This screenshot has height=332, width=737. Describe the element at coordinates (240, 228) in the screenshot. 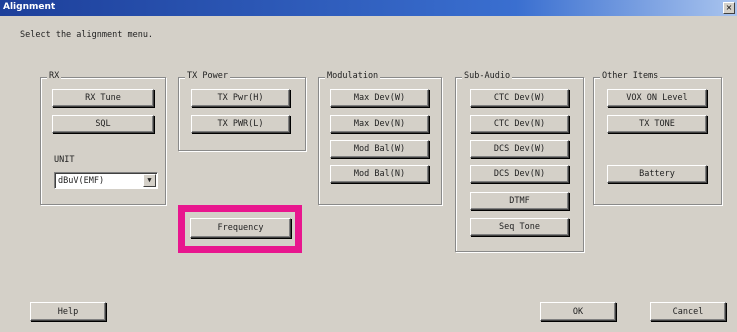

I see `frequency-button: Frequency` at that location.